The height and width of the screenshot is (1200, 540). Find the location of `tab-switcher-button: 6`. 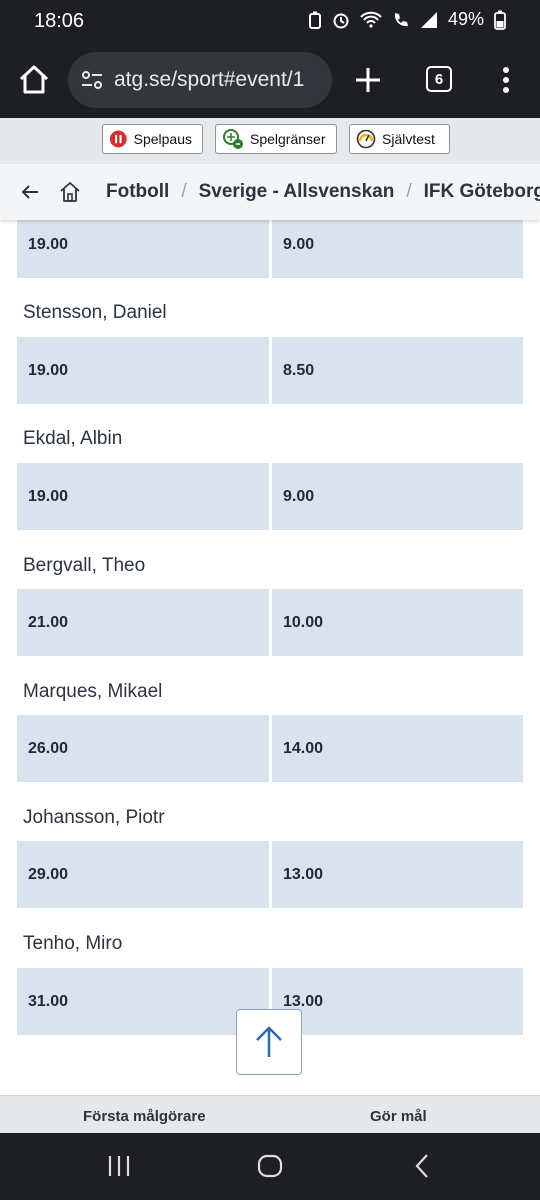

tab-switcher-button: 6 is located at coordinates (439, 79).